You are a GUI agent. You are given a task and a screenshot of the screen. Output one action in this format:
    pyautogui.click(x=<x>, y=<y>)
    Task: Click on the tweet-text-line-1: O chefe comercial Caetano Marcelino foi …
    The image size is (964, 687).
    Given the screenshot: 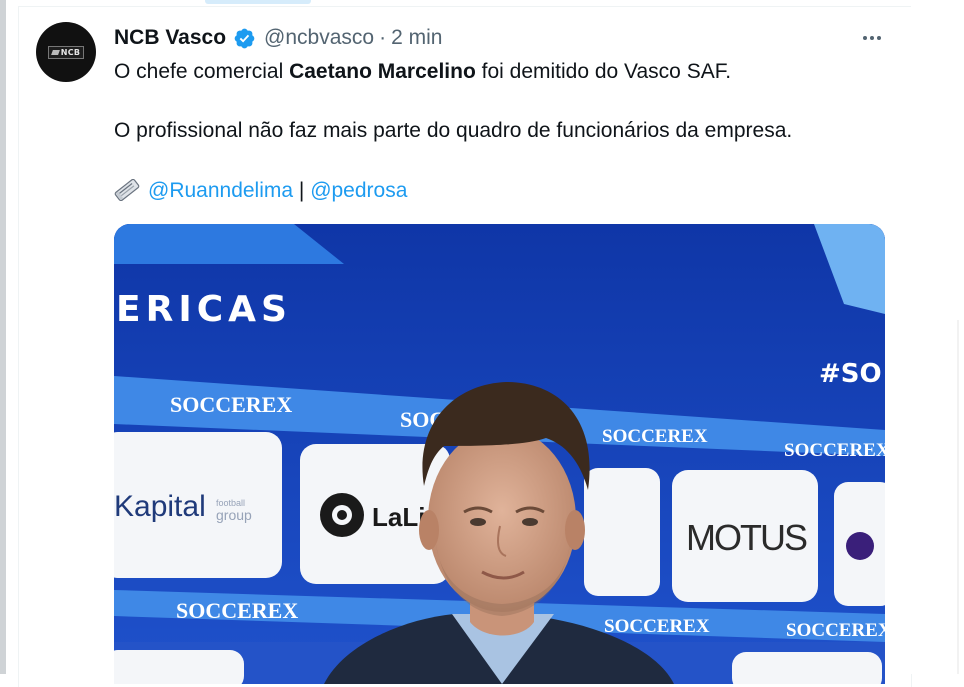 What is the action you would take?
    pyautogui.click(x=423, y=71)
    